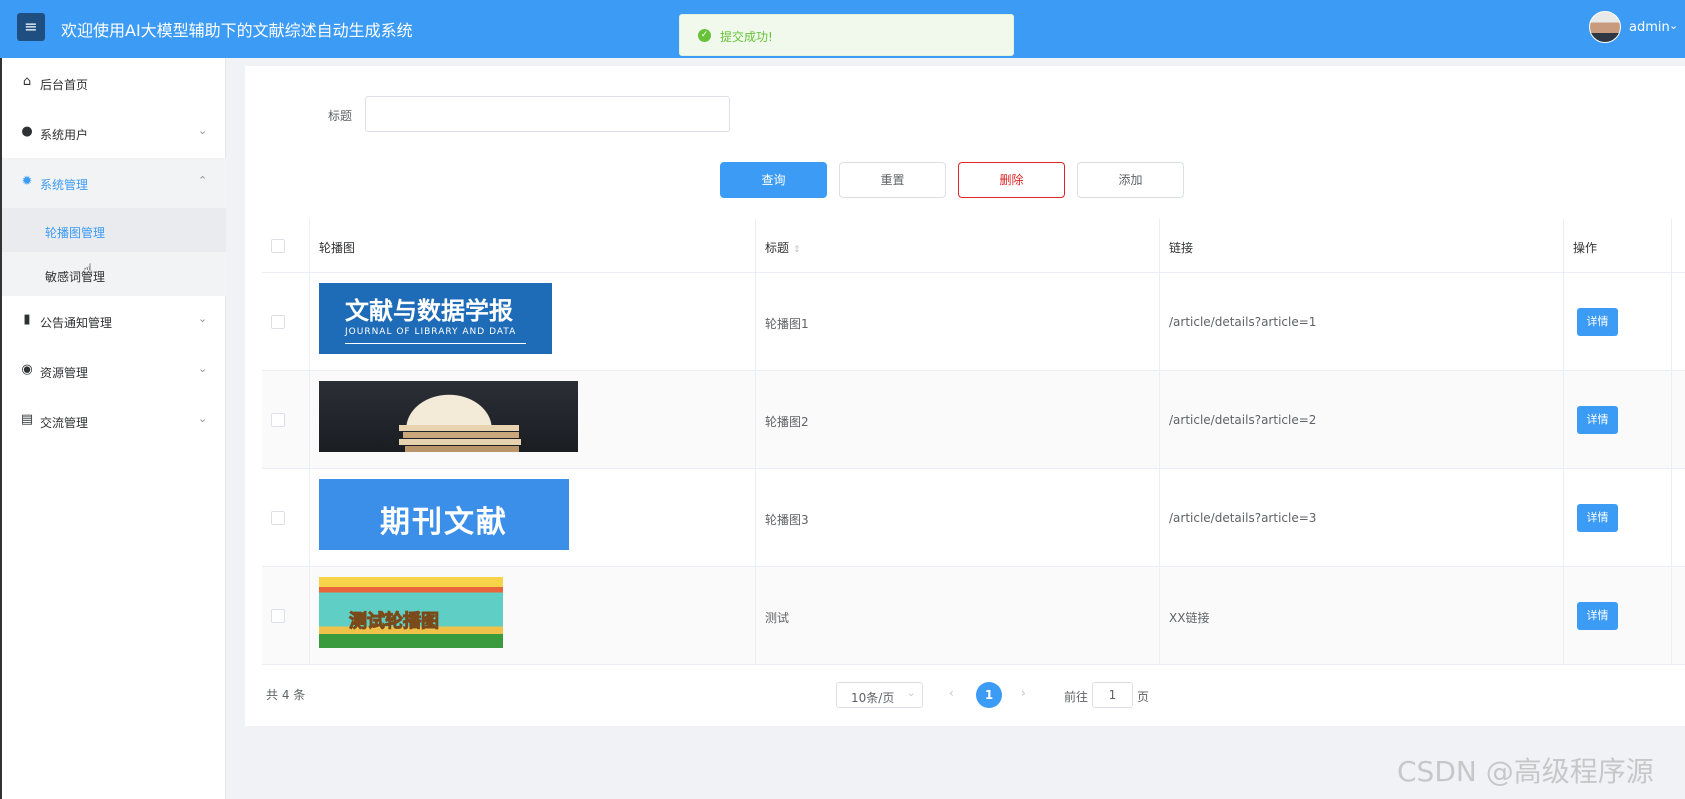 Image resolution: width=1685 pixels, height=799 pixels. What do you see at coordinates (1112, 695) in the screenshot?
I see `goto-page-input: 1` at bounding box center [1112, 695].